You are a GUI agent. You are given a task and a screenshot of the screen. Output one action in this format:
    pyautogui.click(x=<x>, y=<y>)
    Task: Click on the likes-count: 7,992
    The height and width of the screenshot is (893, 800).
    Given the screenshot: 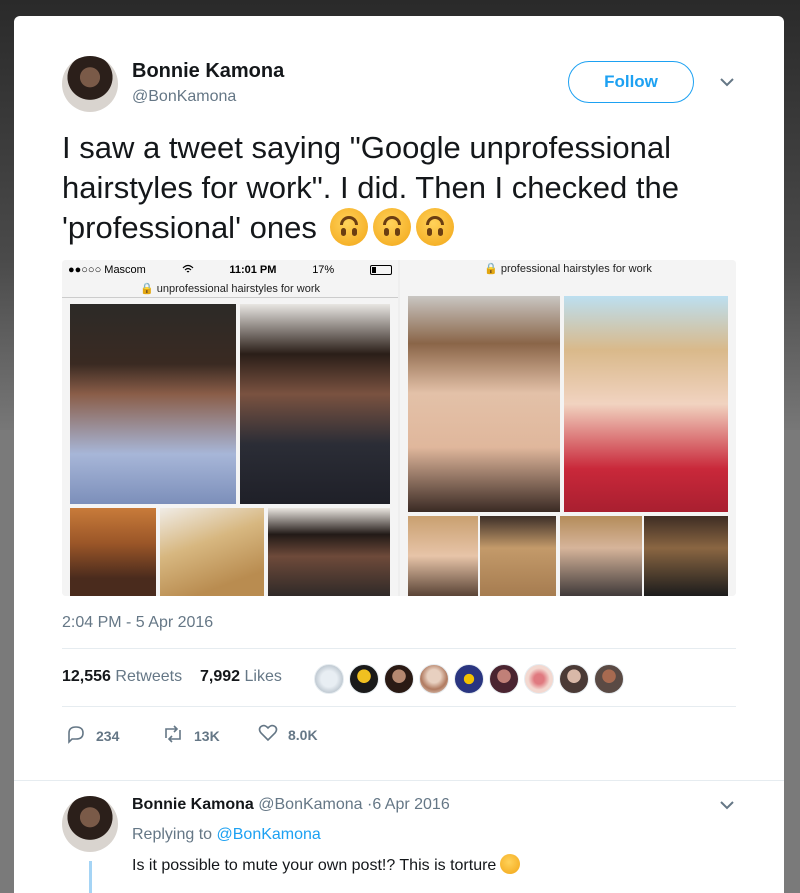 What is the action you would take?
    pyautogui.click(x=220, y=676)
    